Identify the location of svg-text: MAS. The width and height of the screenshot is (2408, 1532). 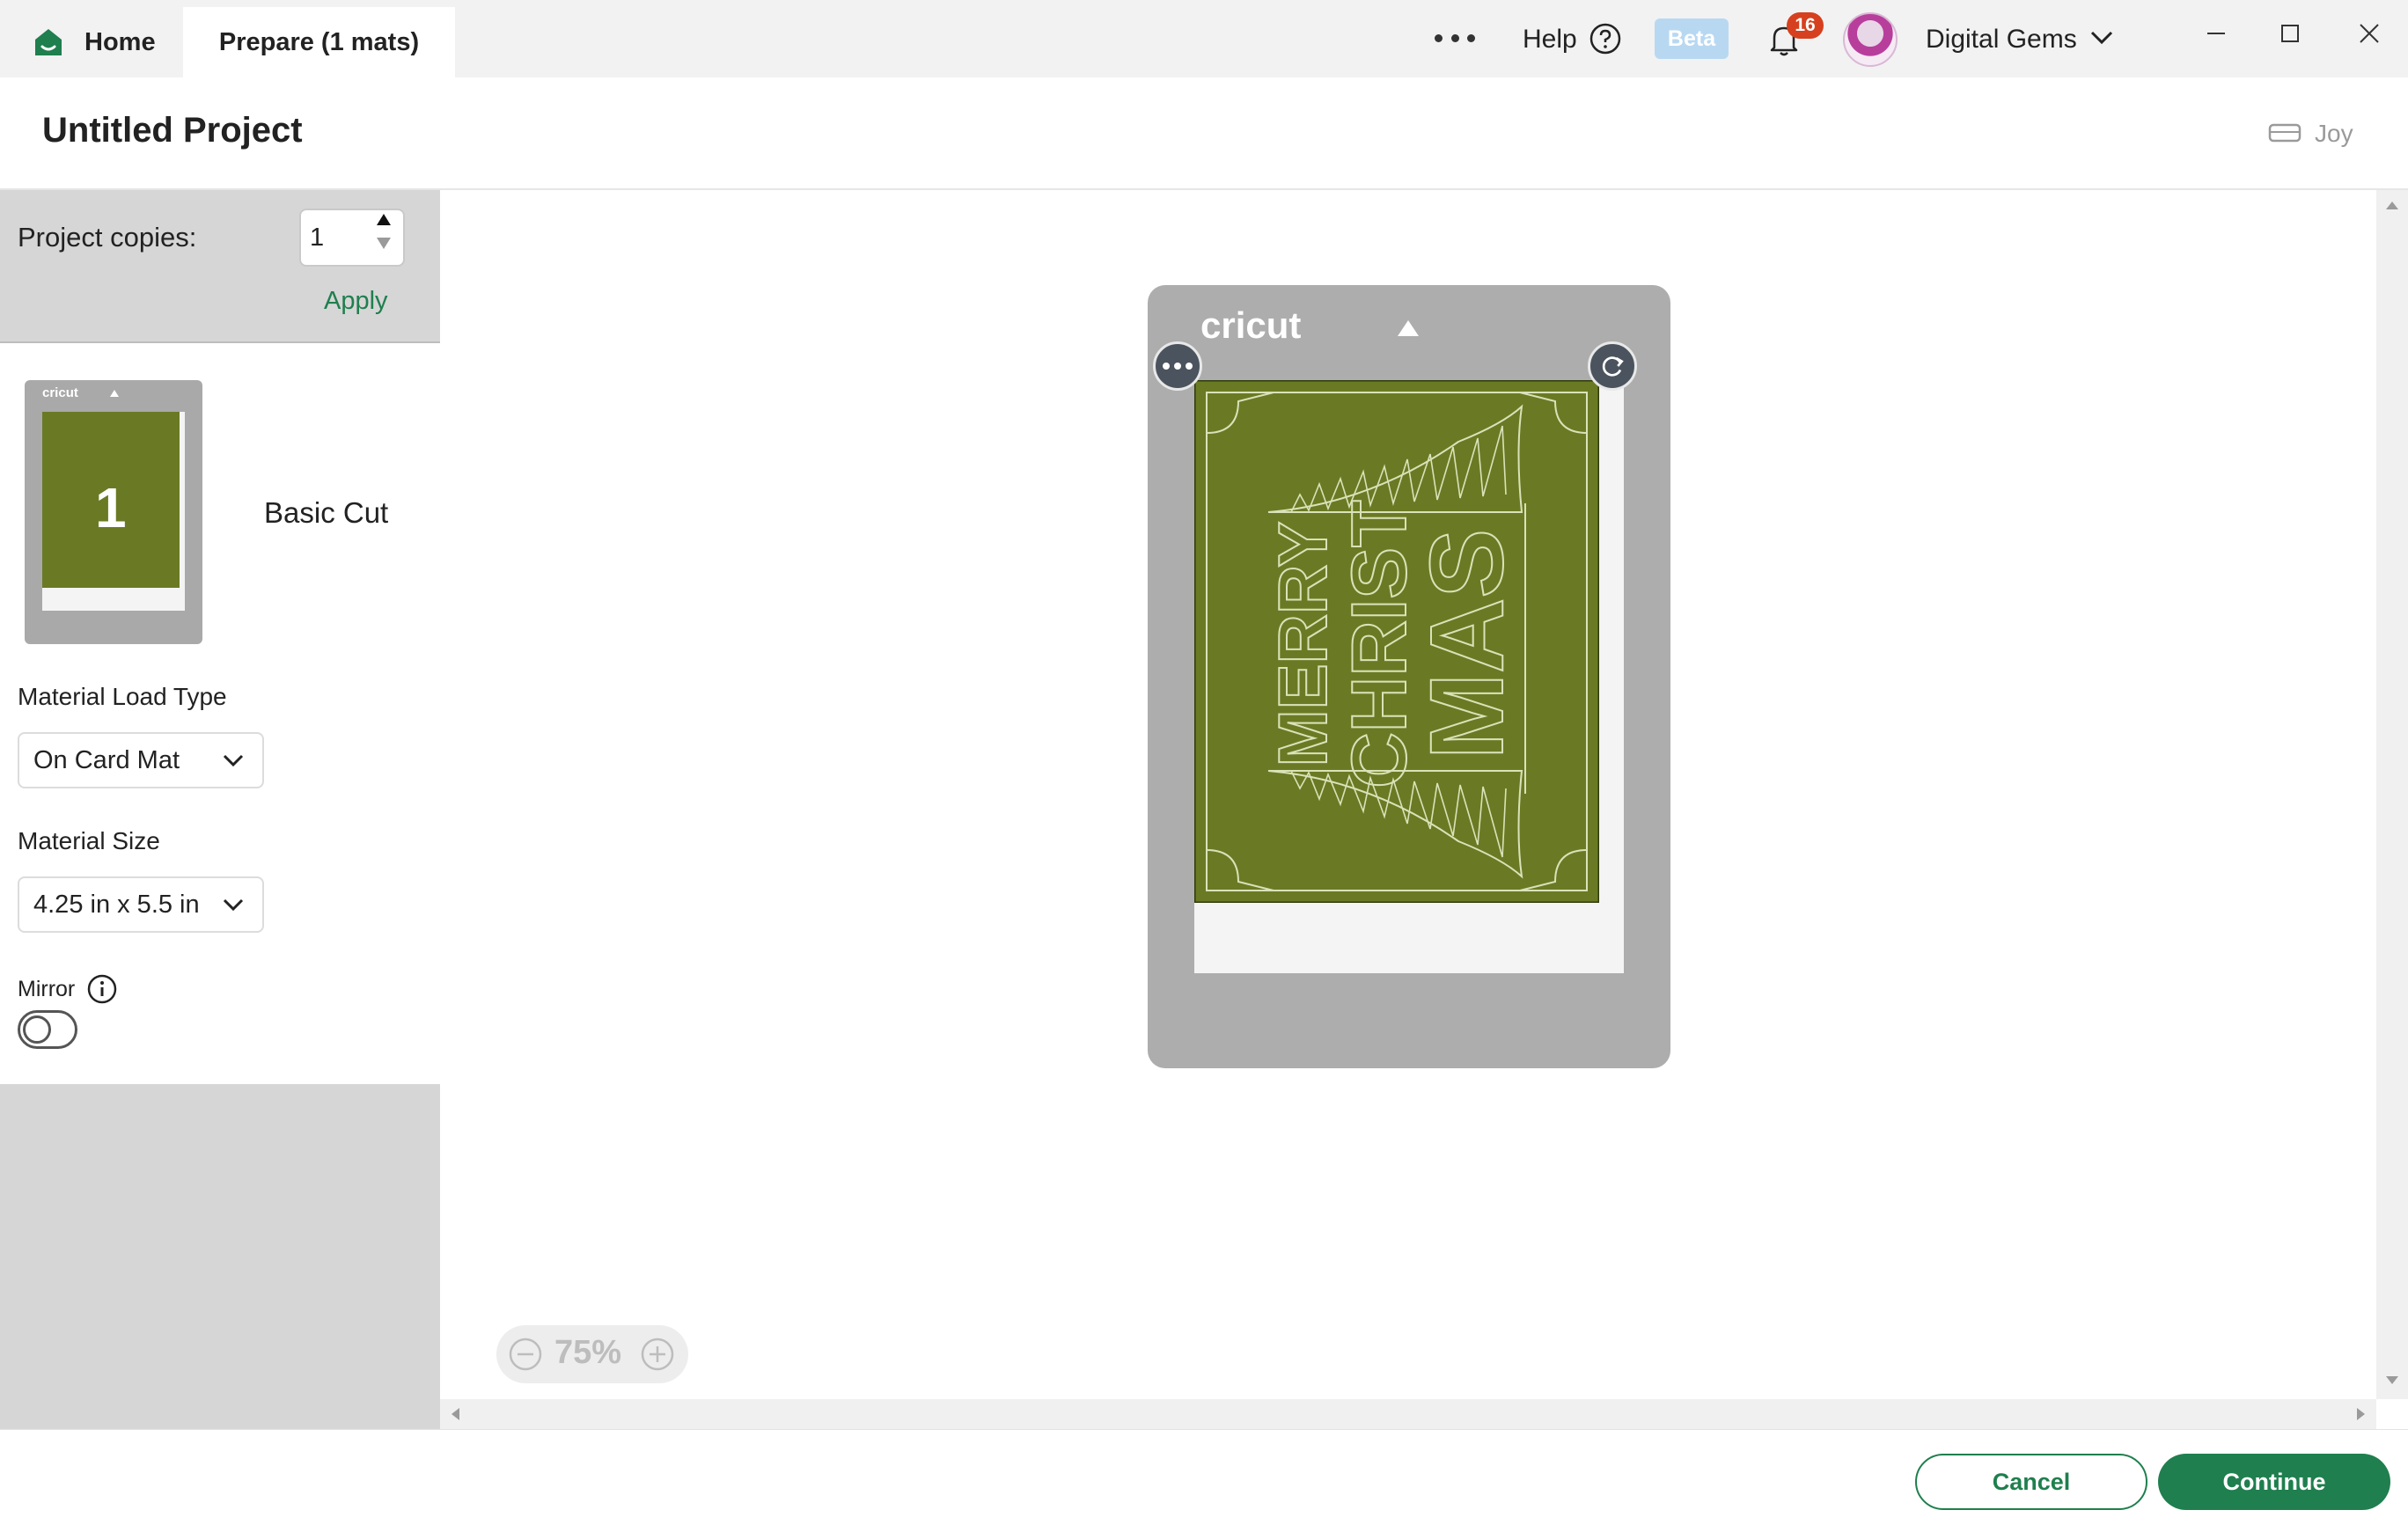
(1467, 644).